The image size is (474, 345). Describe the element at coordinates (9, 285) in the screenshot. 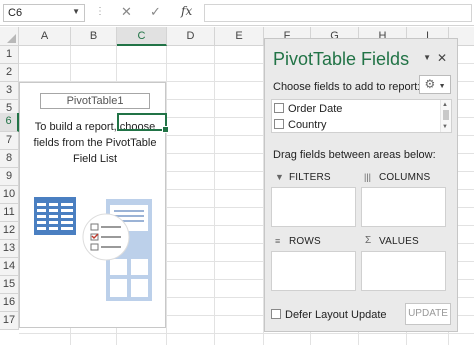

I see `row-header: 15` at that location.